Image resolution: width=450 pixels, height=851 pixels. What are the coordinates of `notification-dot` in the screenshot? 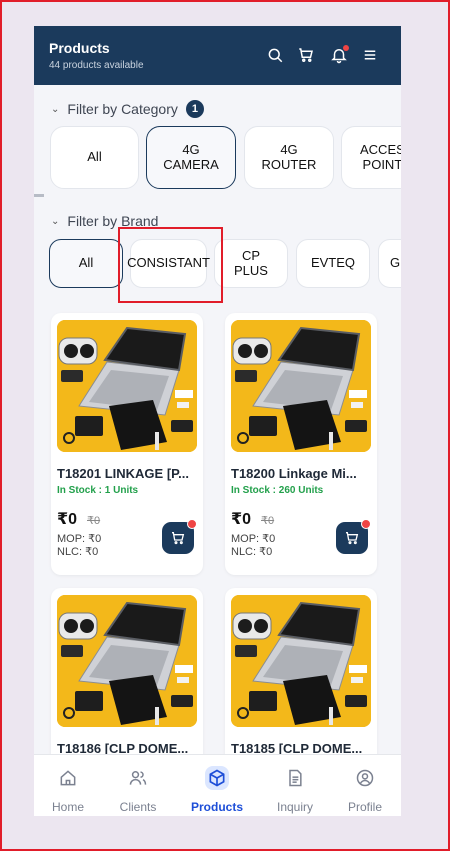 It's located at (346, 48).